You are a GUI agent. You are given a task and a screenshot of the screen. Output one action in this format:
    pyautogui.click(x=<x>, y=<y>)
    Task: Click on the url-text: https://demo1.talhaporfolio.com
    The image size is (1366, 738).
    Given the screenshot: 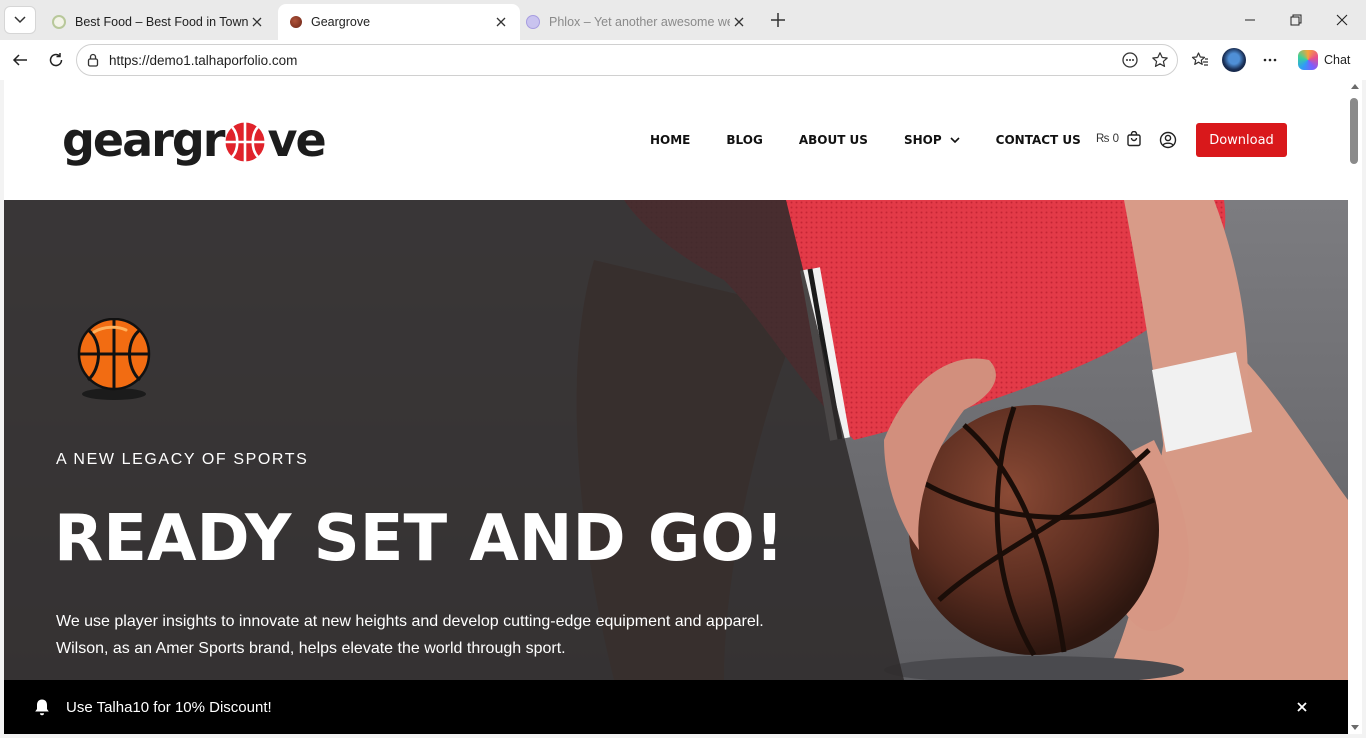 What is the action you would take?
    pyautogui.click(x=613, y=60)
    